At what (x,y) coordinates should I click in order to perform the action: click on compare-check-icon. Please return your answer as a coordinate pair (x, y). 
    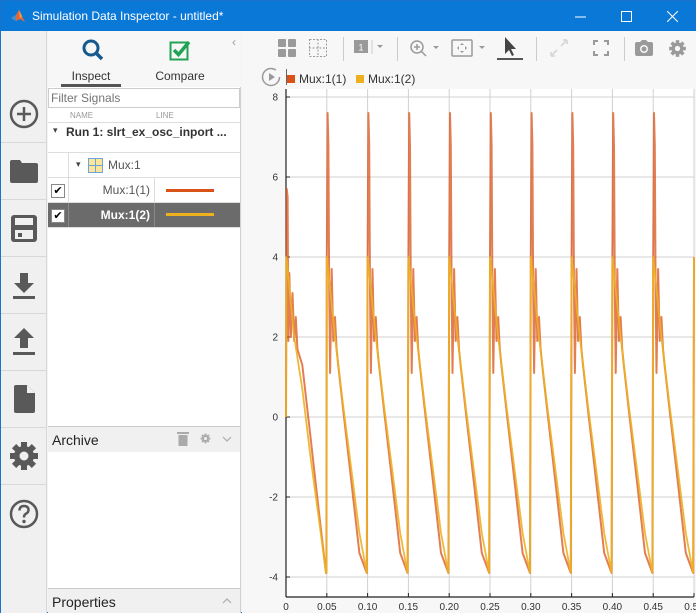
    Looking at the image, I should click on (180, 50).